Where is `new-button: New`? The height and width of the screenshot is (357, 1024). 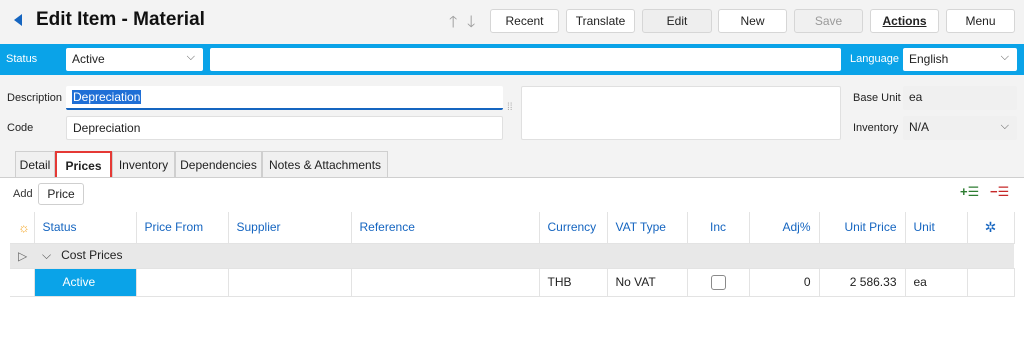 new-button: New is located at coordinates (752, 21).